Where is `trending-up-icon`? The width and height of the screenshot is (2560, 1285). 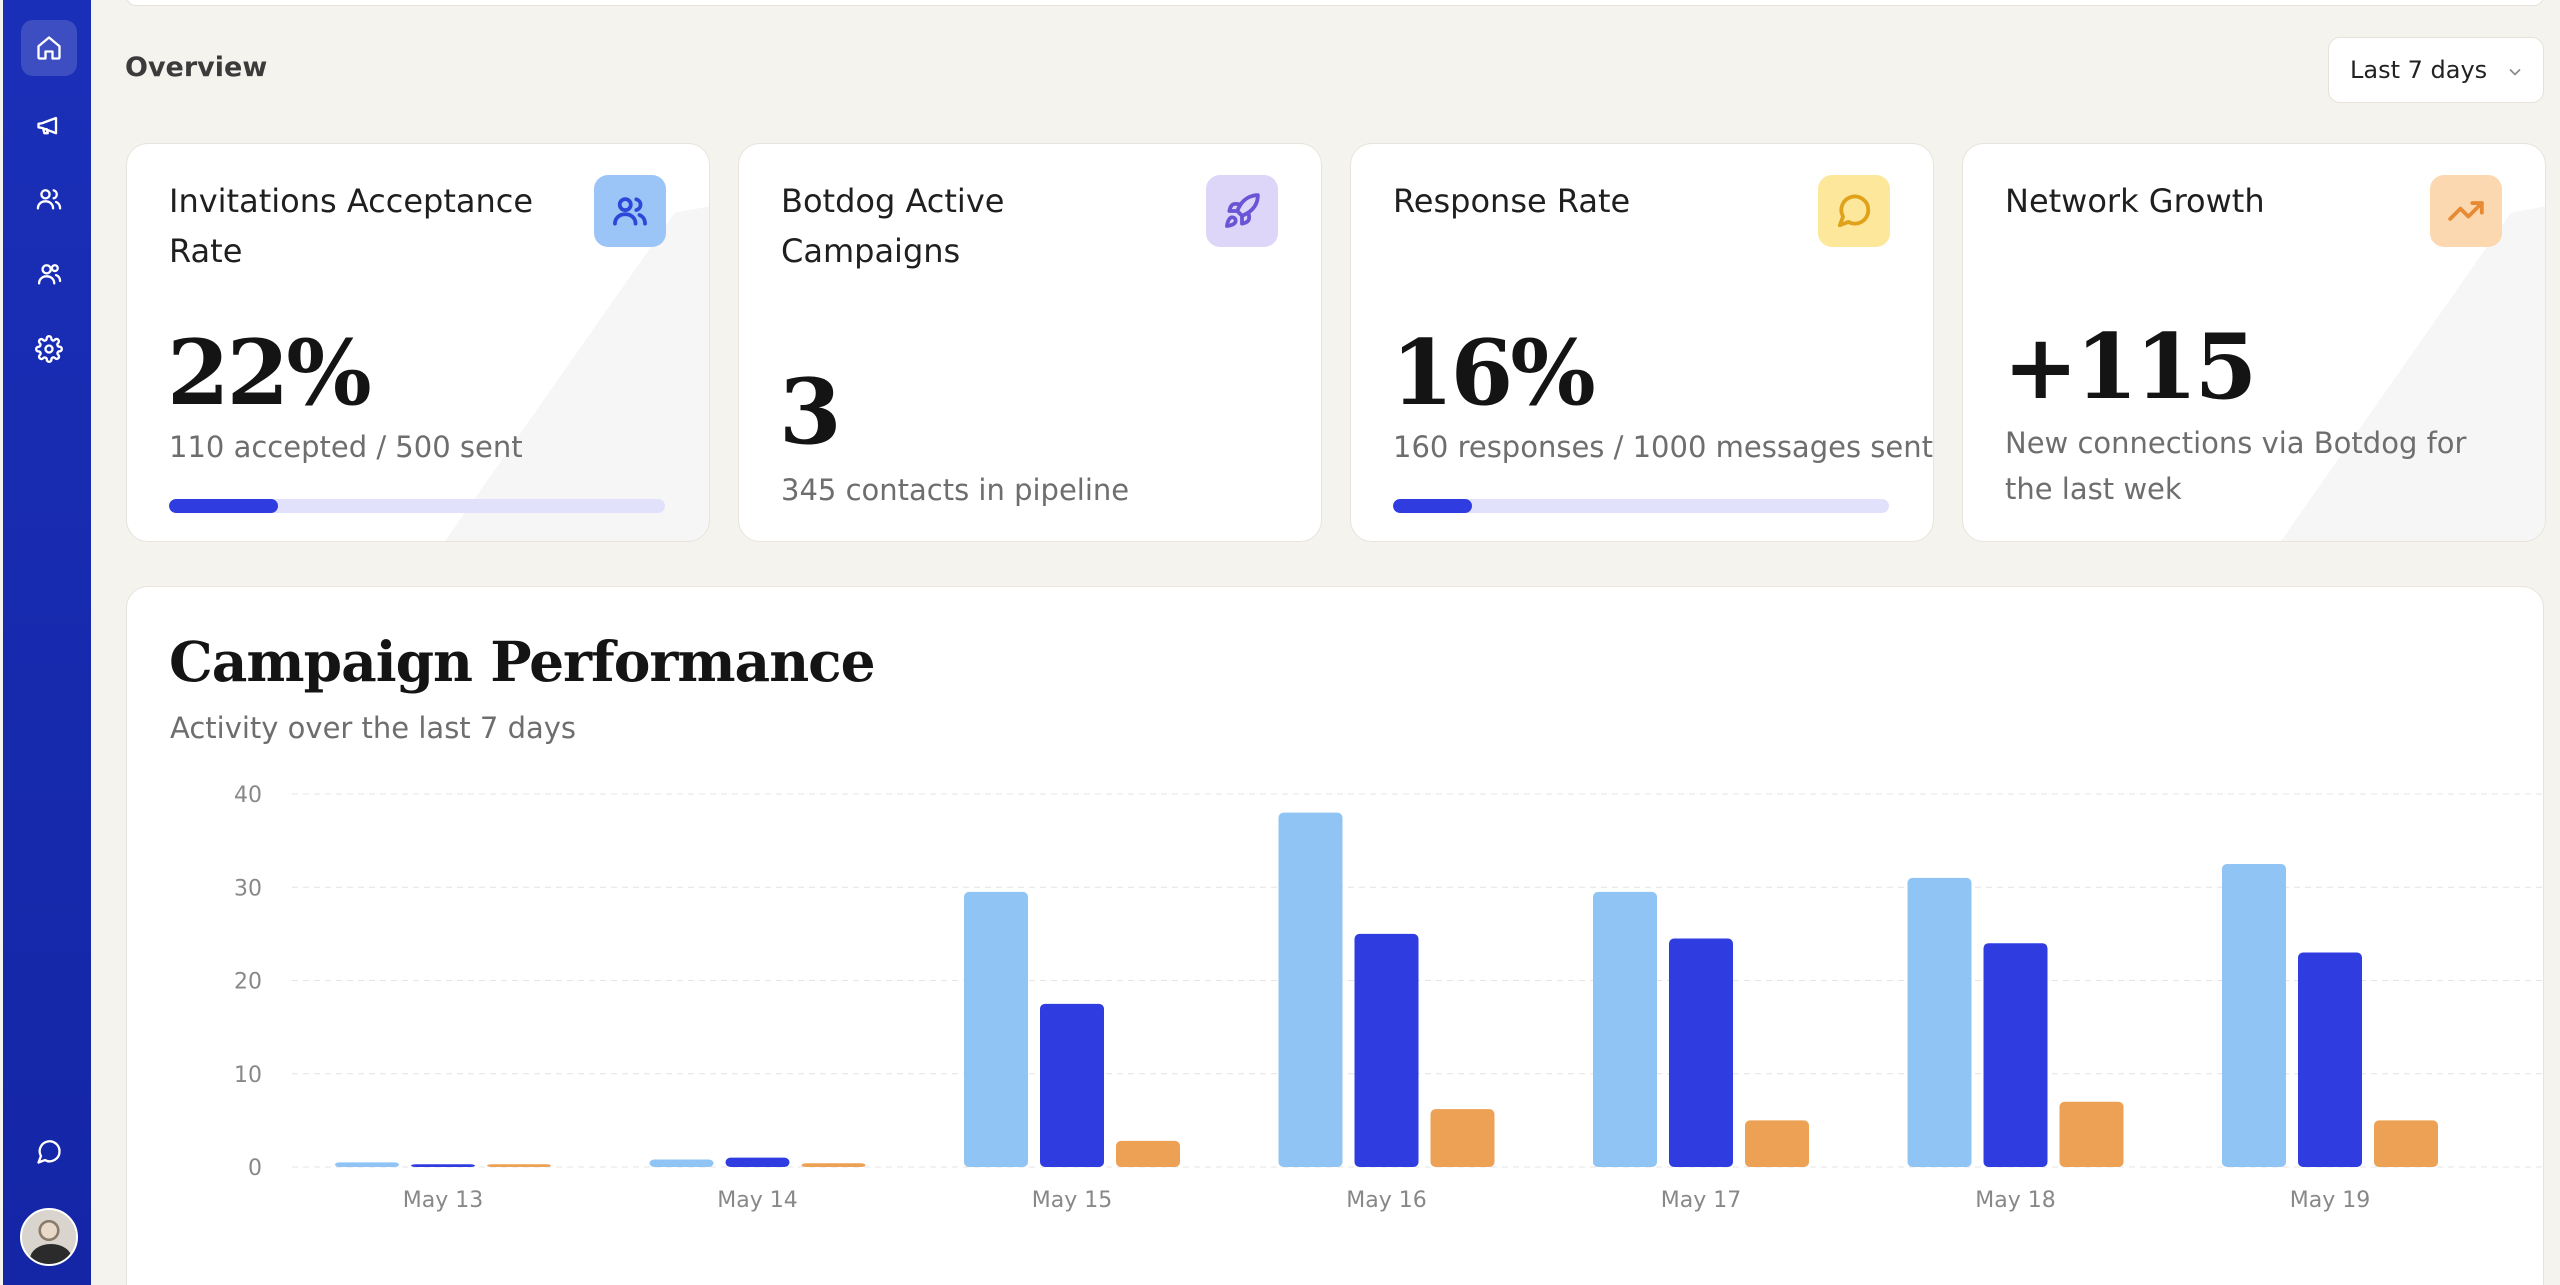 trending-up-icon is located at coordinates (2466, 211).